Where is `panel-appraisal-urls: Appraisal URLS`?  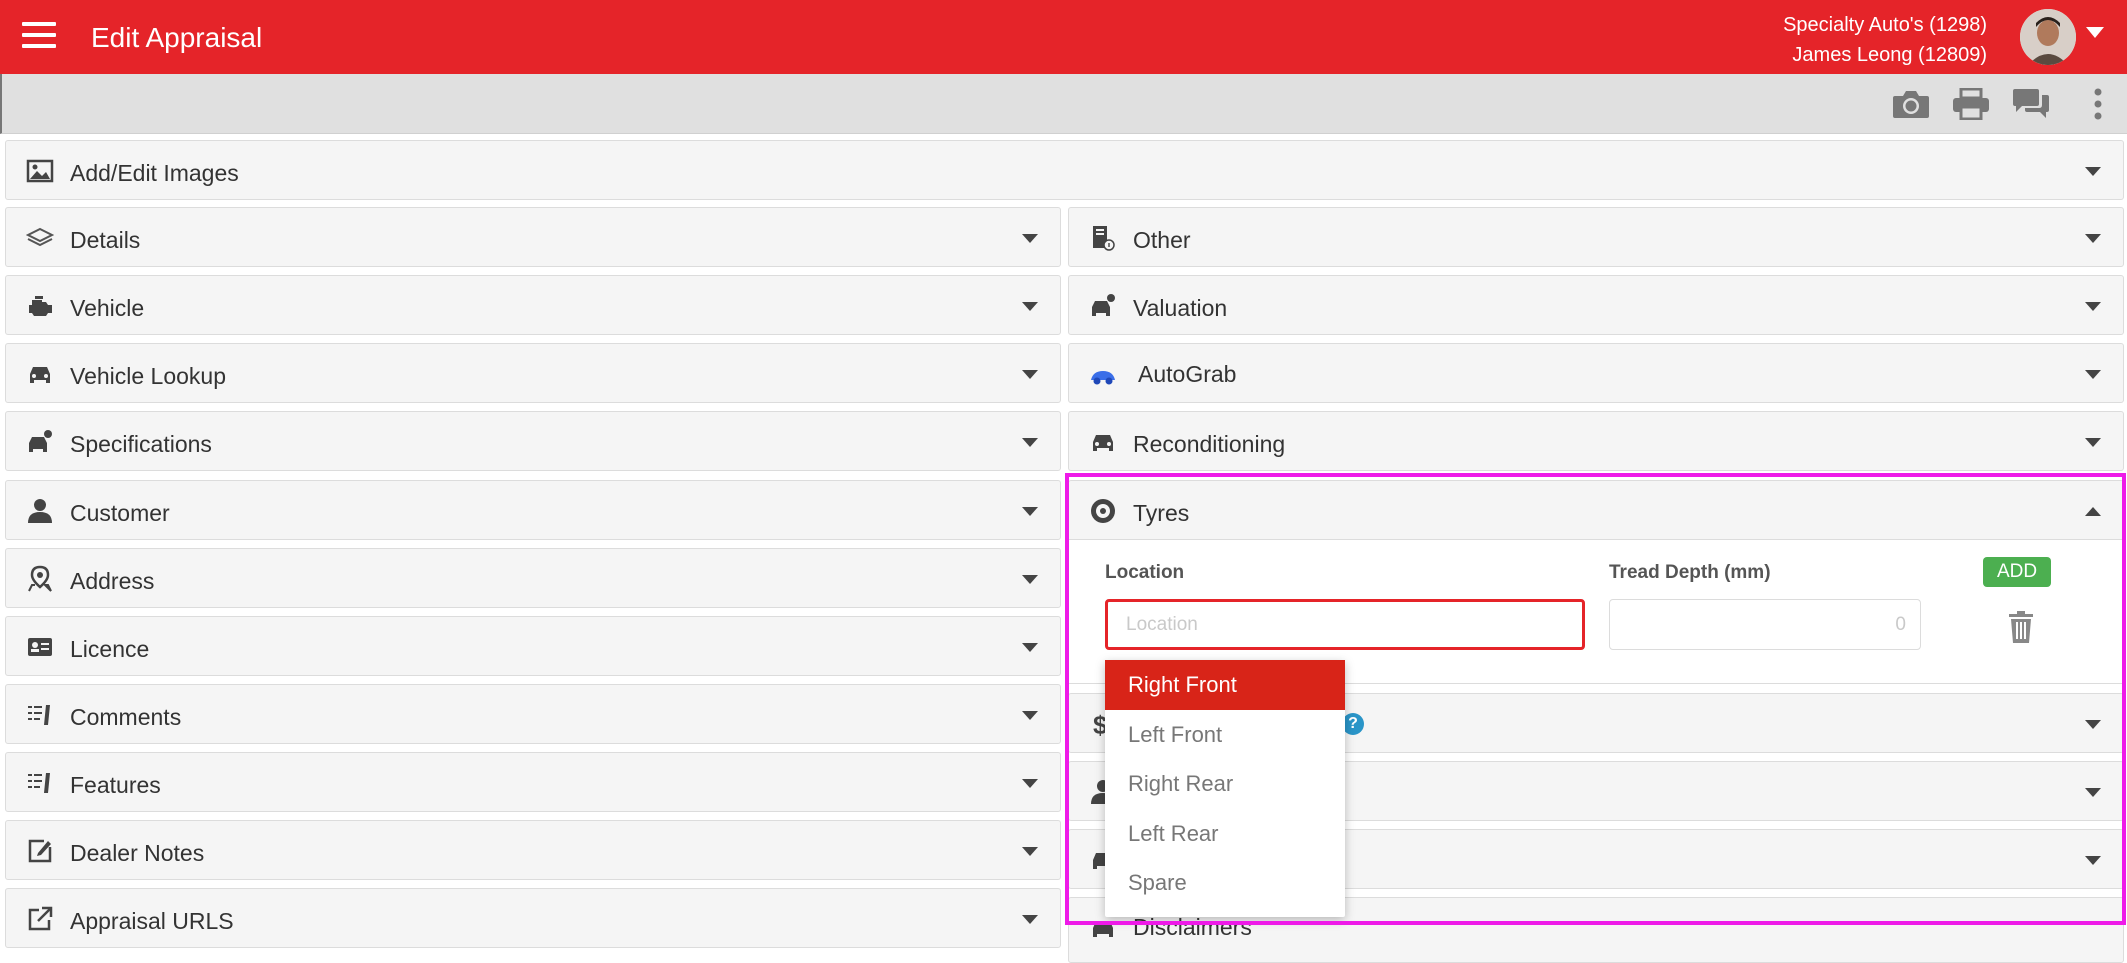
panel-appraisal-urls: Appraisal URLS is located at coordinates (533, 918).